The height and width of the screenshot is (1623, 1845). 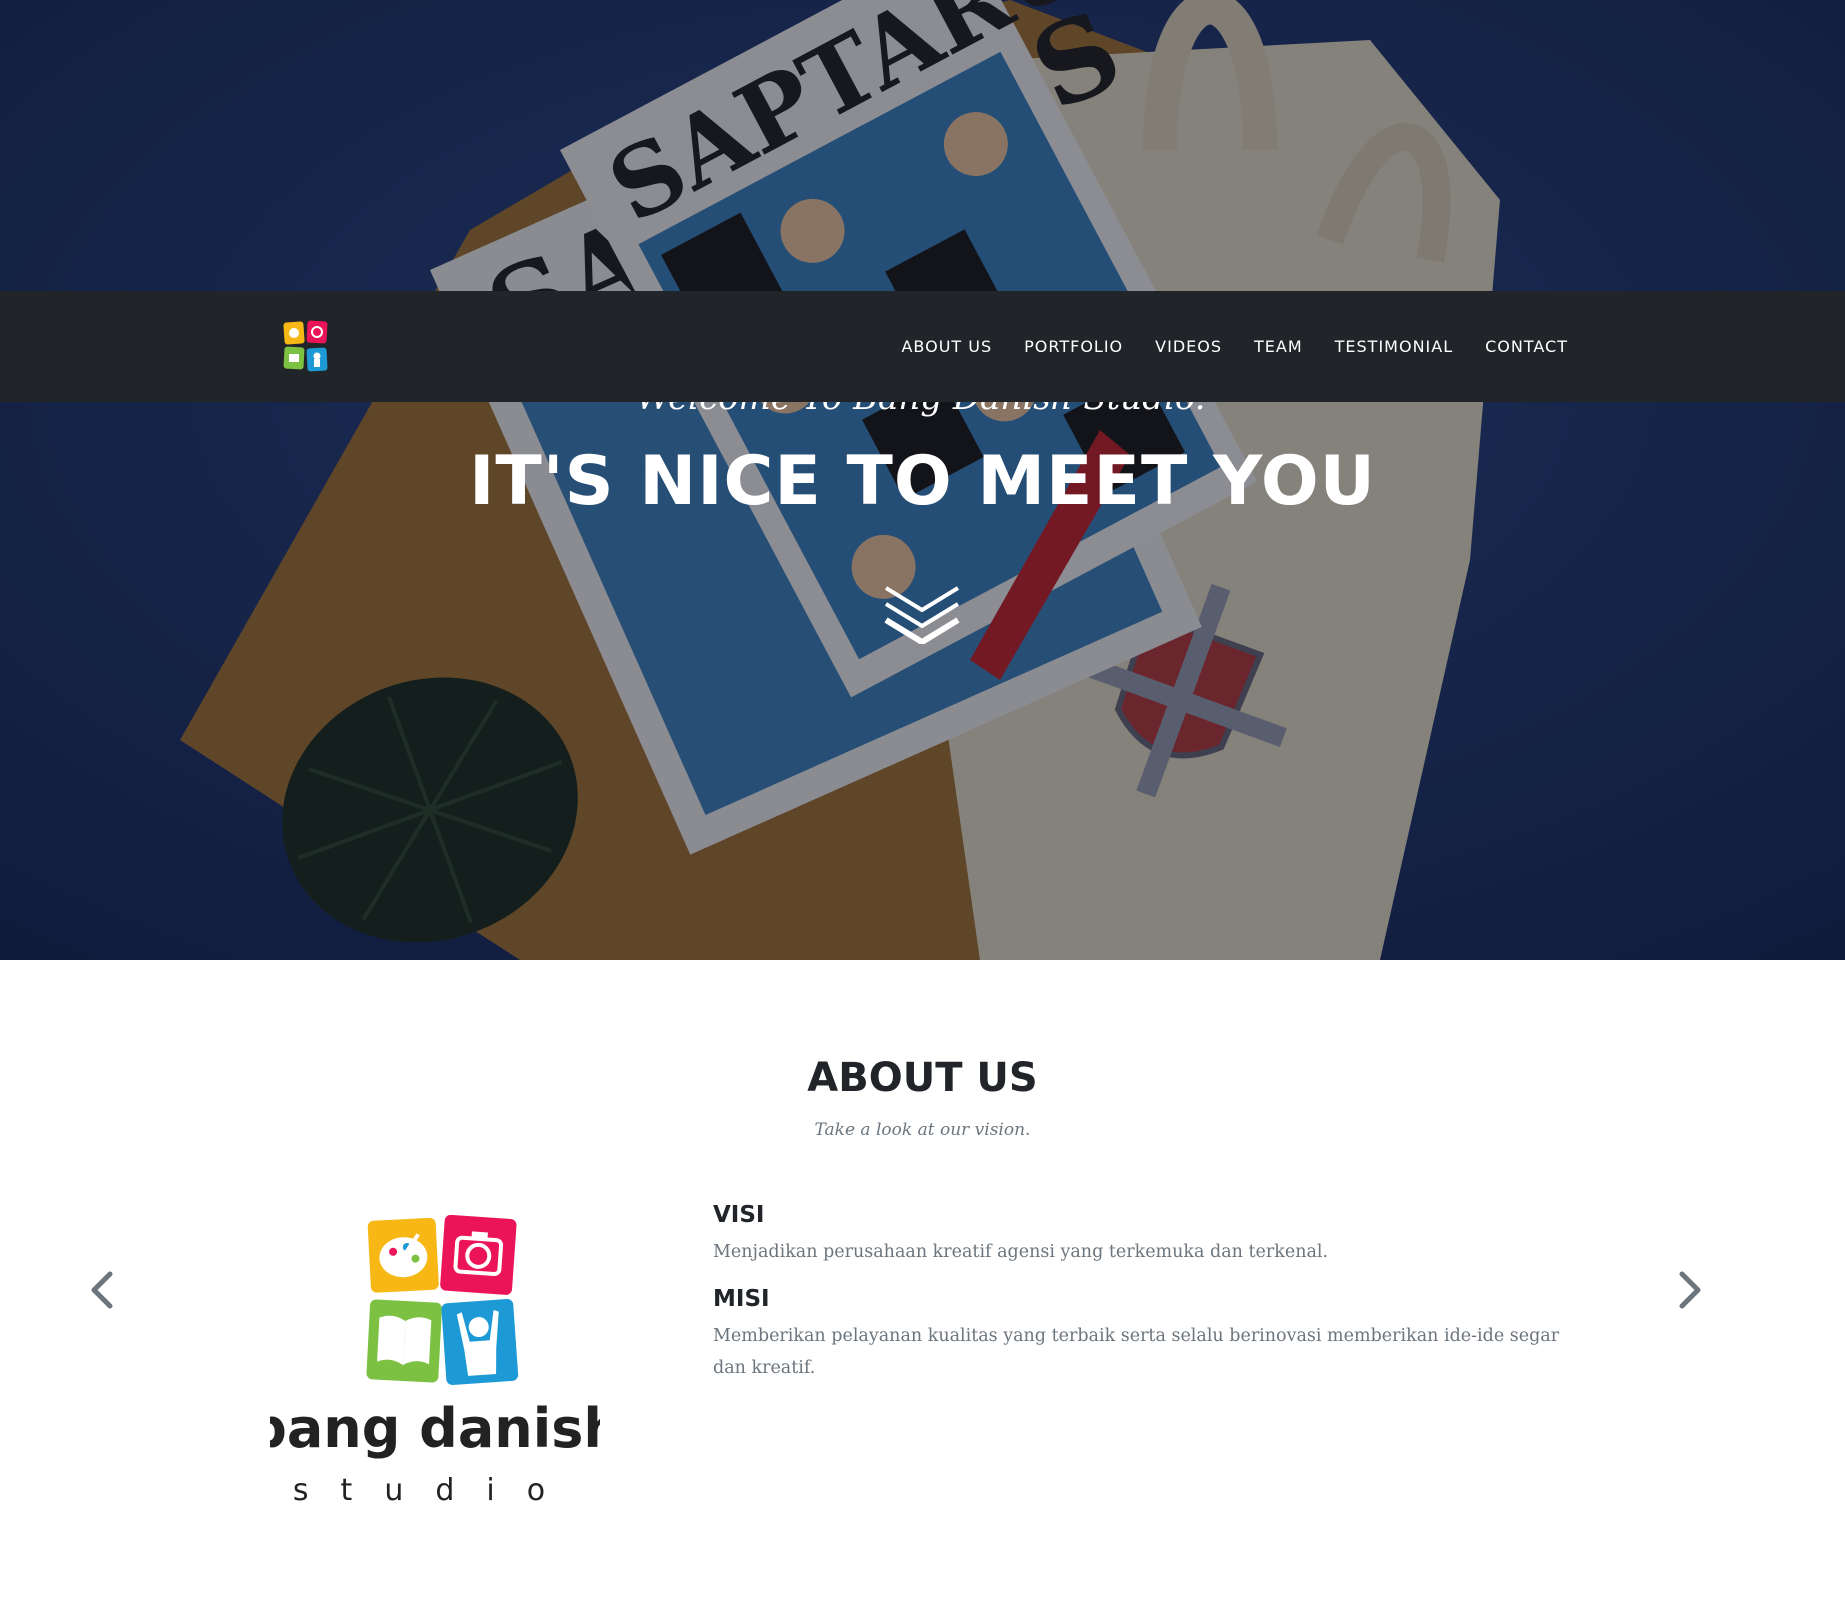 I want to click on nav-link-portfolio: PORTFOLIO, so click(x=1073, y=346).